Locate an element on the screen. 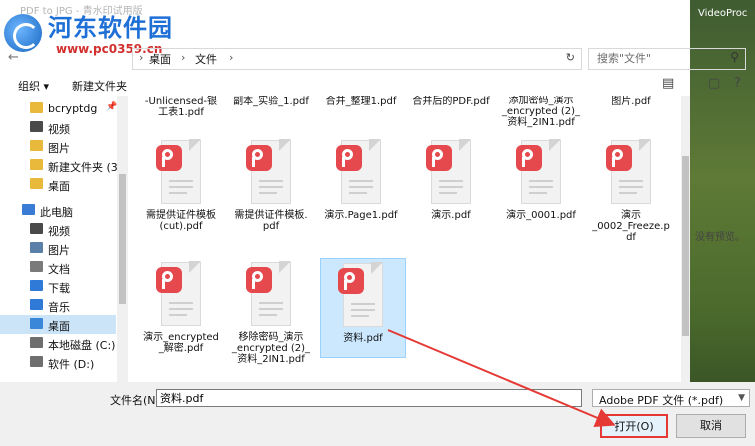 The height and width of the screenshot is (446, 755). annotation-arrow is located at coordinates (501, 378).